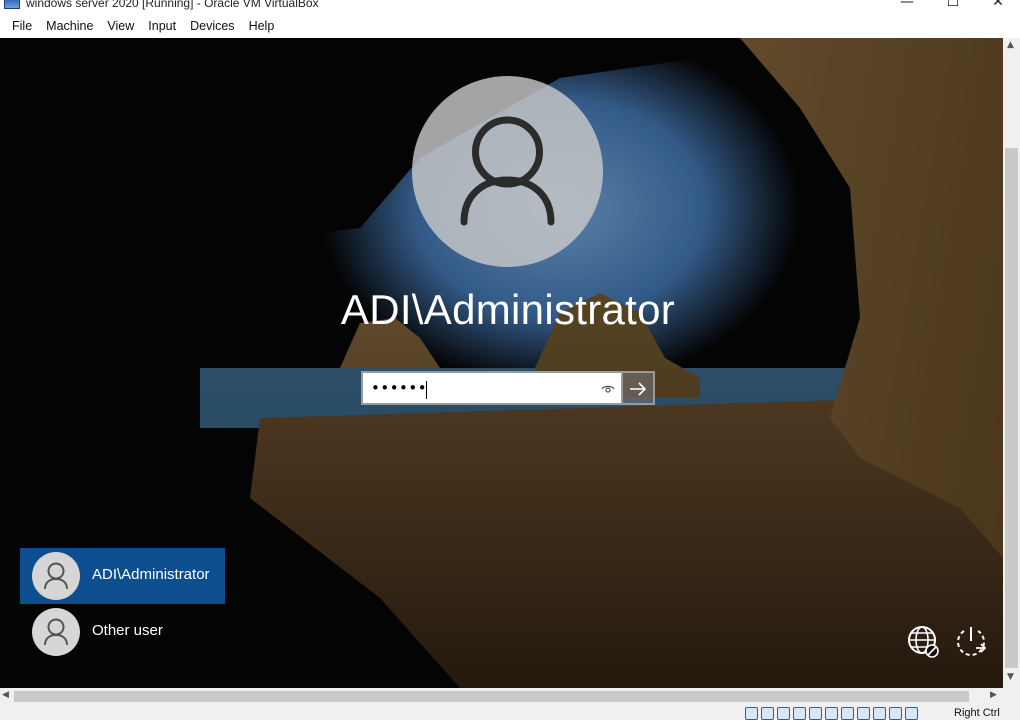 The width and height of the screenshot is (1020, 720). I want to click on horizontal-scrollbar: ◀ ▶, so click(501, 696).